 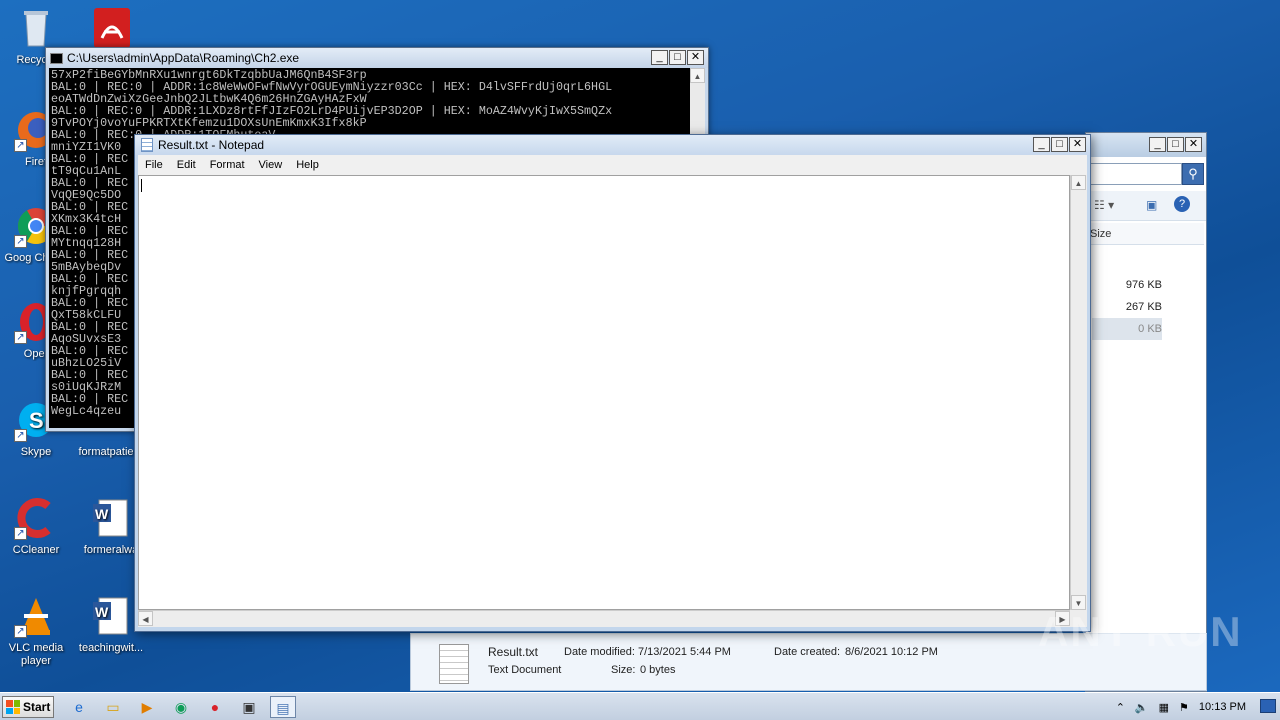 I want to click on svg-text: S, so click(x=36, y=420).